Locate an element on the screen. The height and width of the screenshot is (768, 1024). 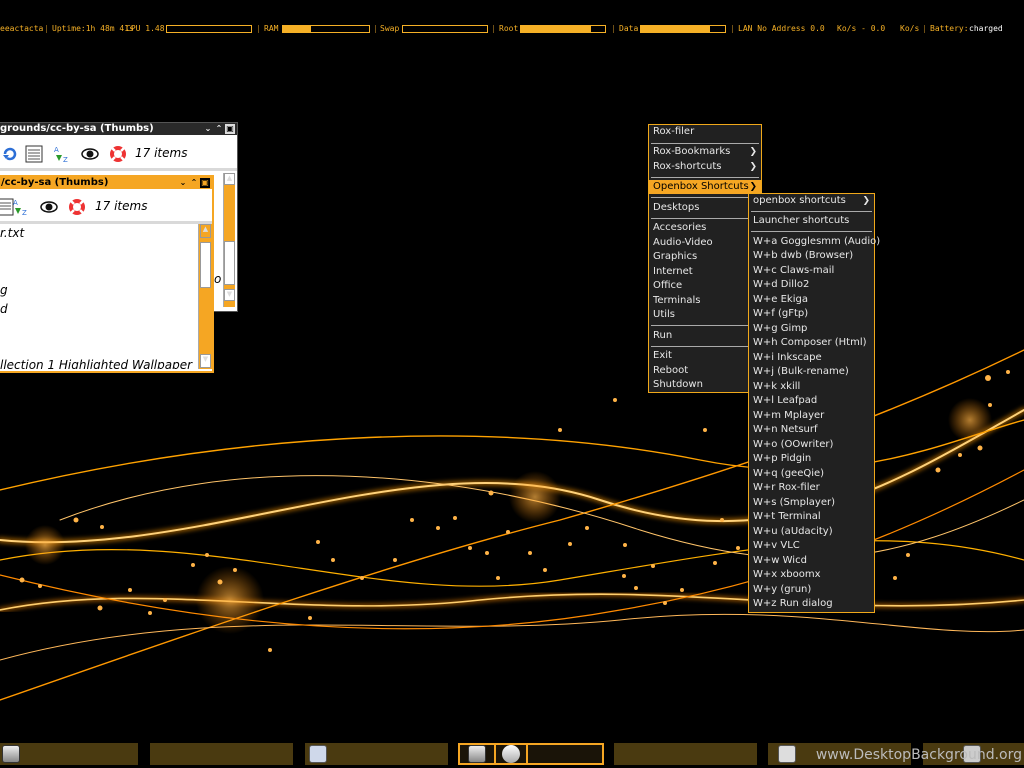
item-count: 17 items is located at coordinates (121, 206).